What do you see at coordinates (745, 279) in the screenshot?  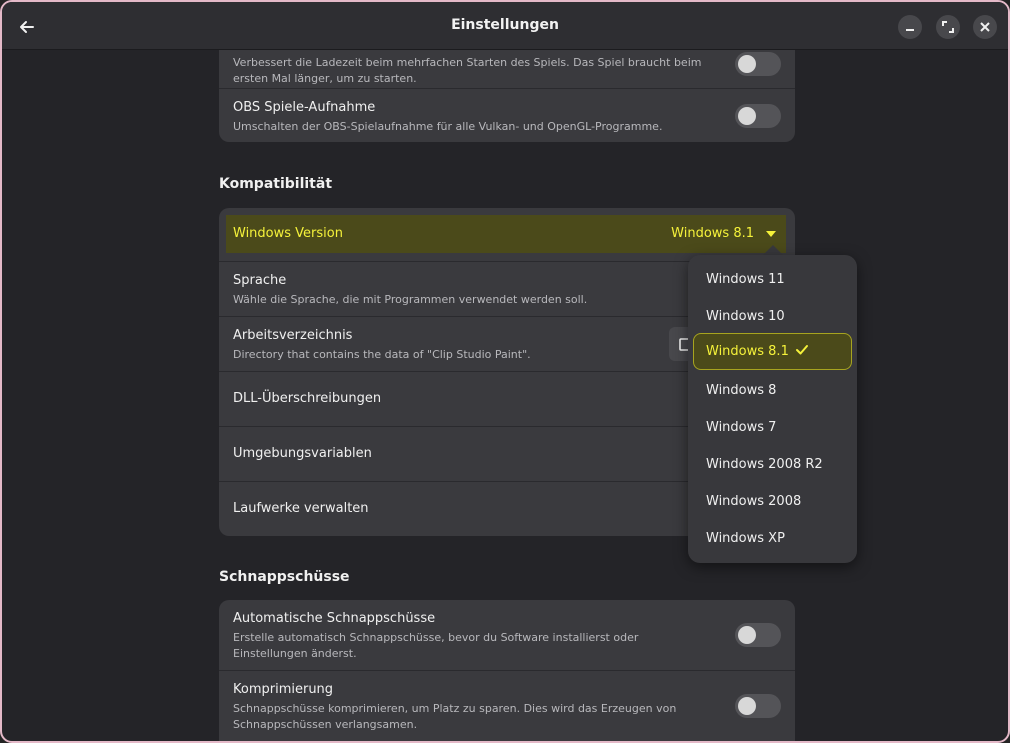 I see `option-label: Windows 11` at bounding box center [745, 279].